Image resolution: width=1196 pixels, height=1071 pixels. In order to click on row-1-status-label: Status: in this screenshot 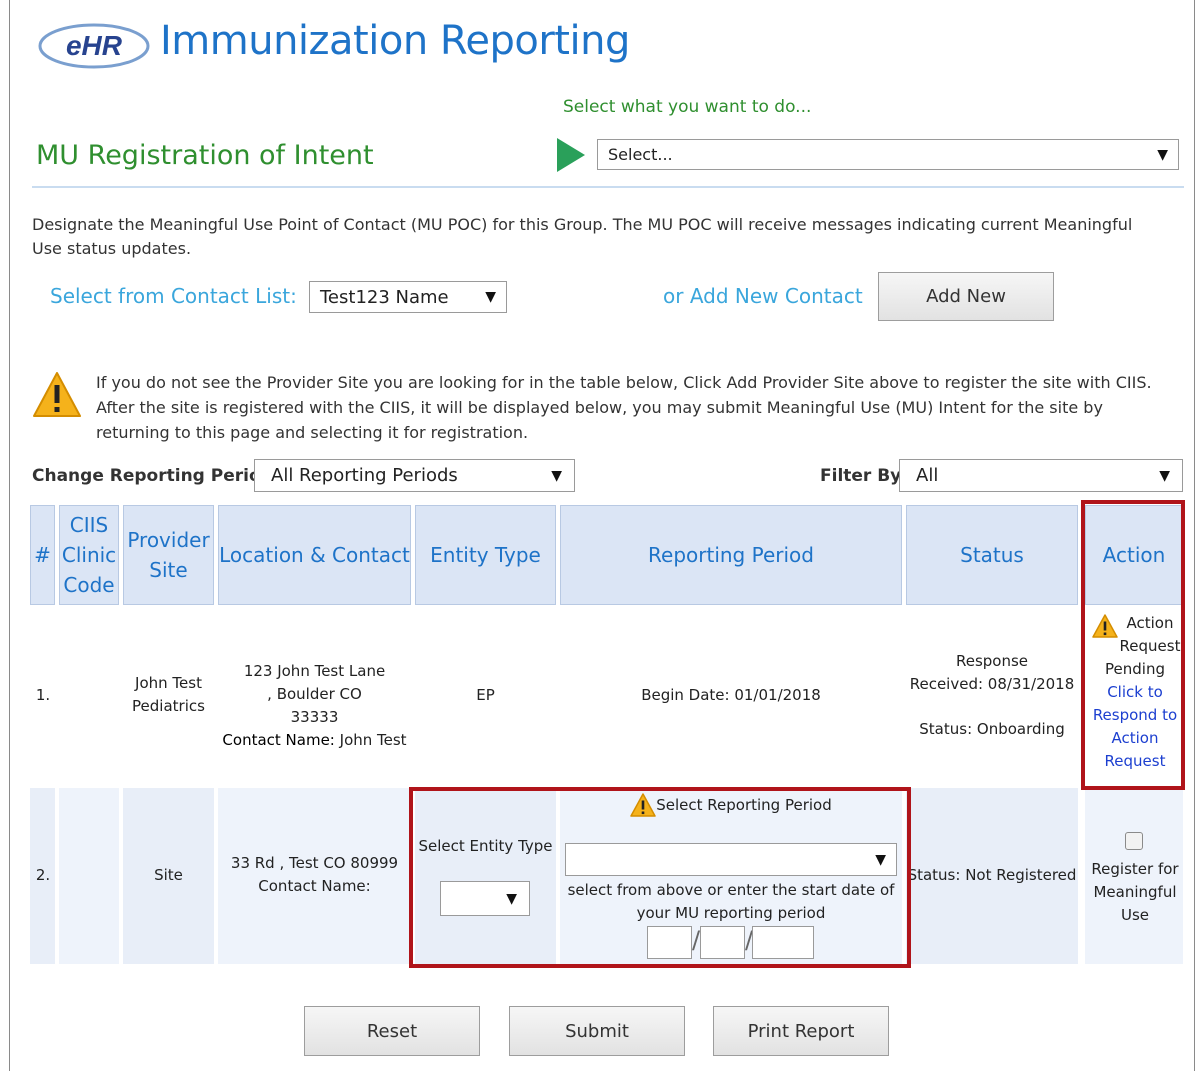, I will do `click(946, 729)`.